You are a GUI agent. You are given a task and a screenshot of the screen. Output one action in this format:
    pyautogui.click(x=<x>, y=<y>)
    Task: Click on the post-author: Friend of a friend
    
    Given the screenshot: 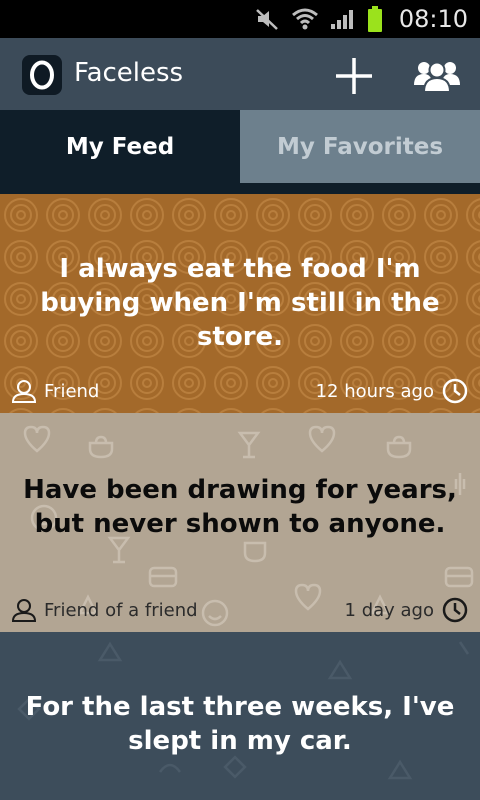 What is the action you would take?
    pyautogui.click(x=121, y=610)
    